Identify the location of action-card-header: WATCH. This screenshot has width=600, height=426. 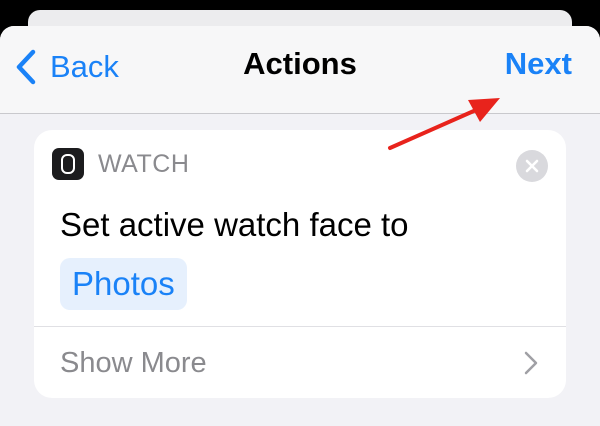
(120, 164).